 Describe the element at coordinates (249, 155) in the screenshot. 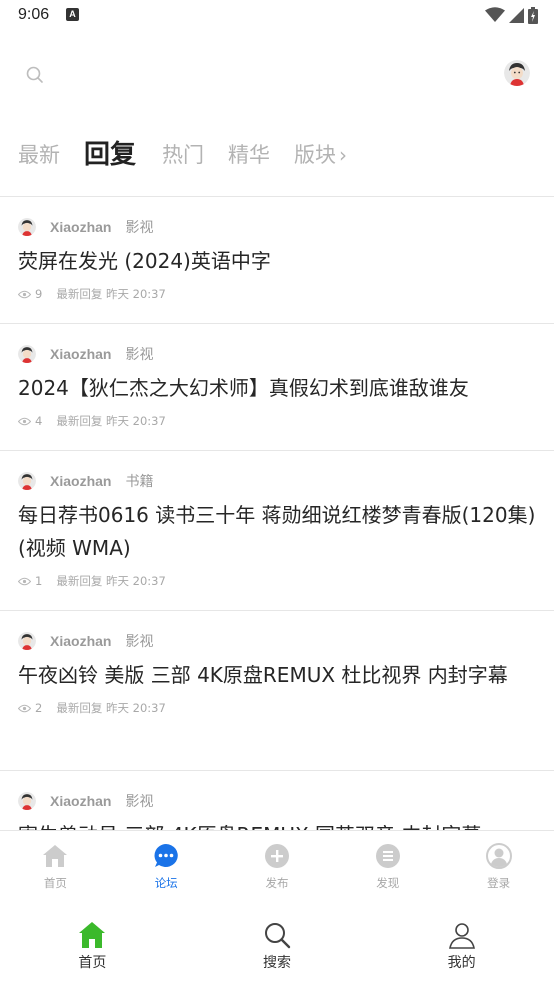

I see `tab-featured: 精华` at that location.